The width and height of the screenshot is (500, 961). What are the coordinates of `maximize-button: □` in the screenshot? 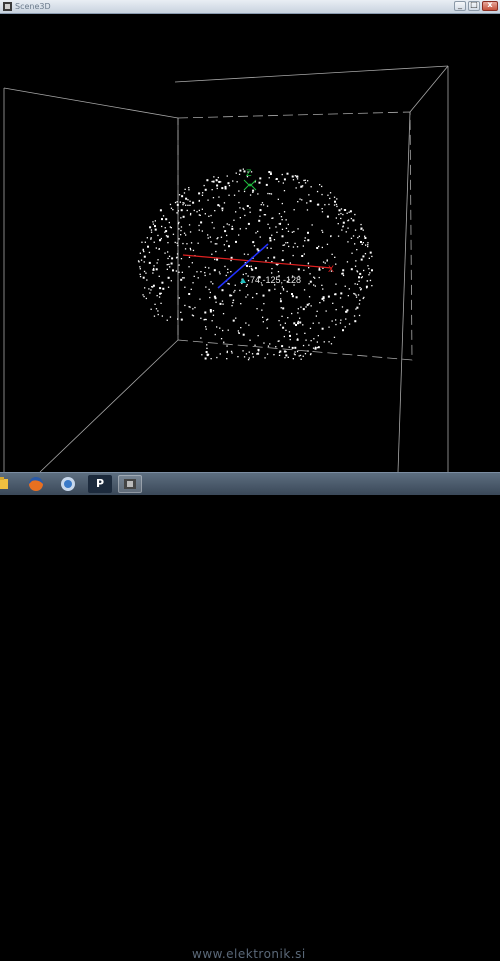 It's located at (474, 5).